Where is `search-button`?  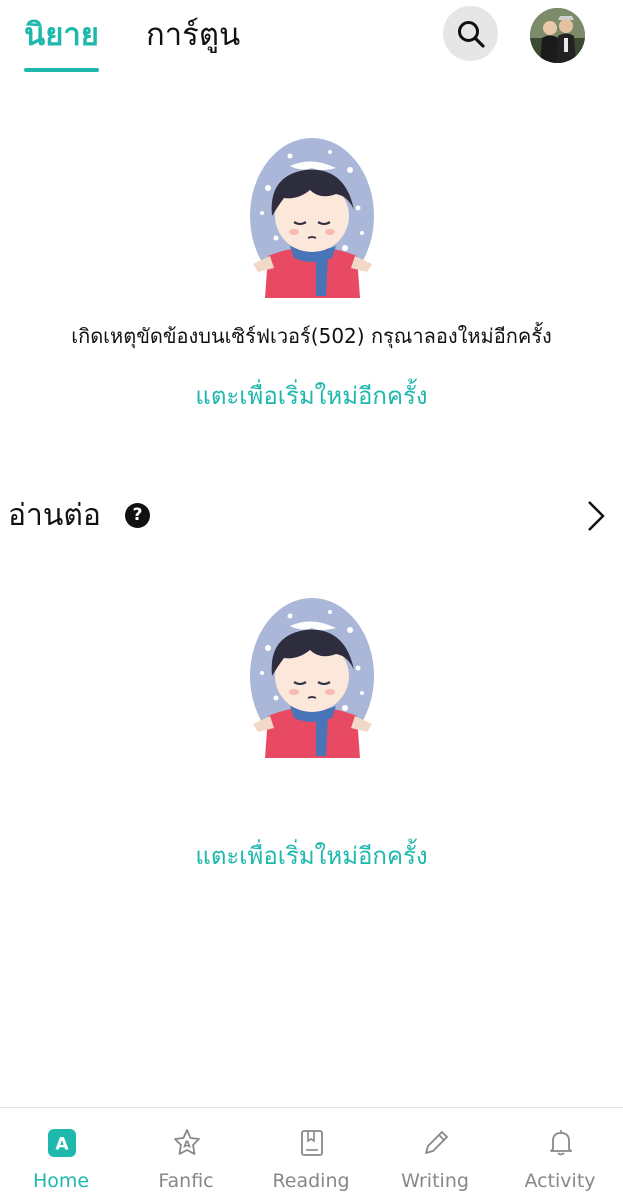 search-button is located at coordinates (470, 33).